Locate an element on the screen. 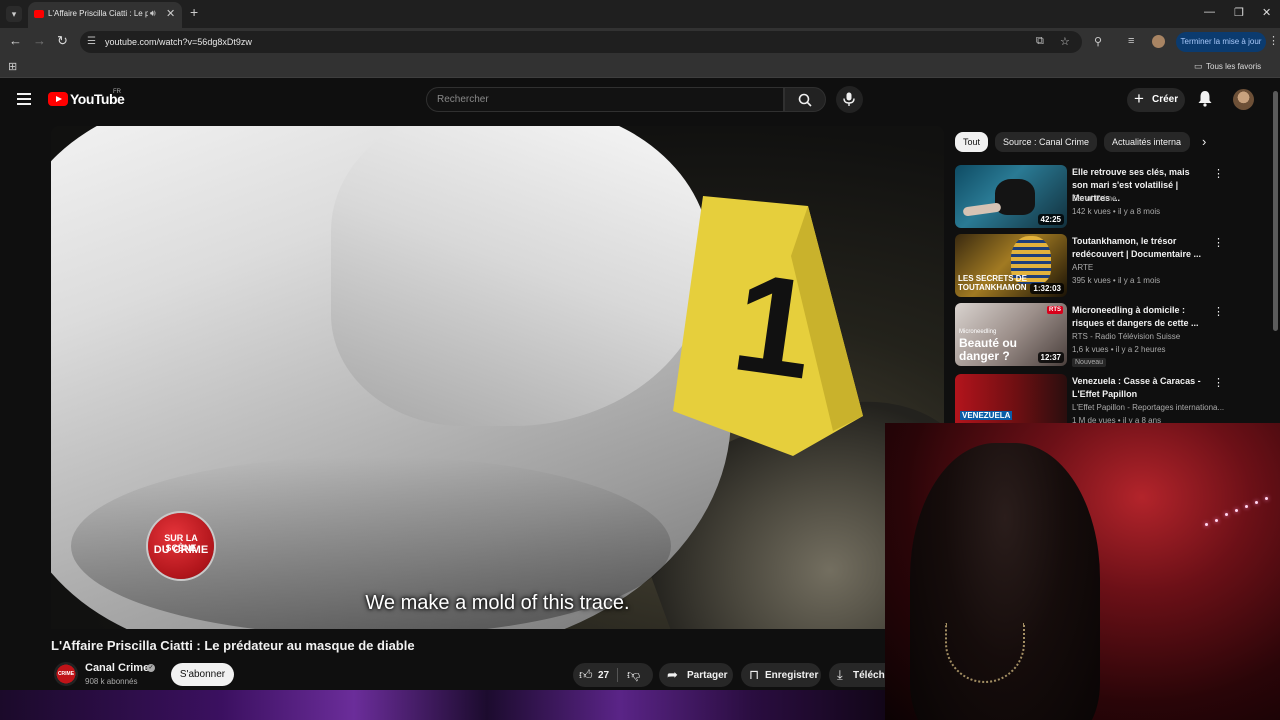 Image resolution: width=1280 pixels, height=720 pixels. install-app-icon: ⧉ is located at coordinates (1040, 41).